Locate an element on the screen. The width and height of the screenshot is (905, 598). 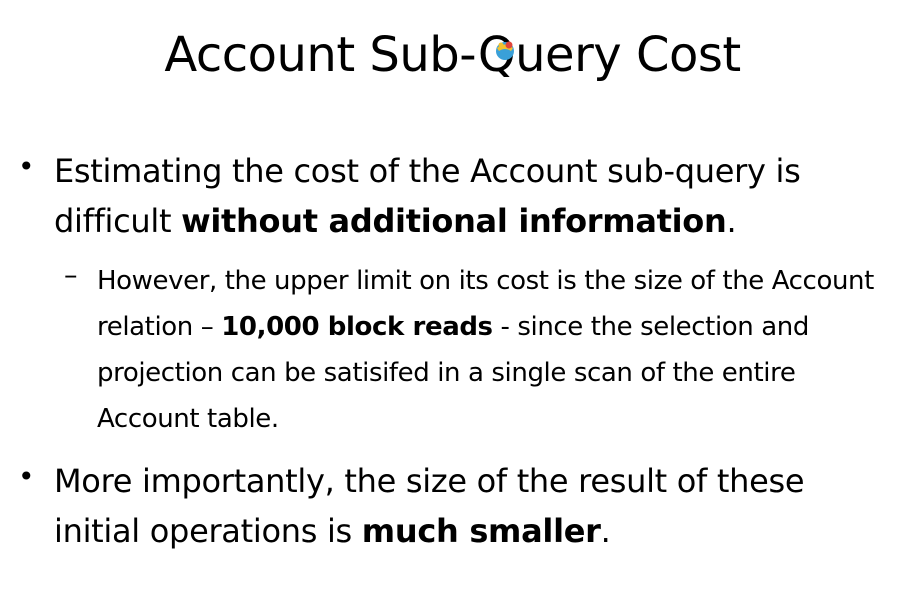
title-wrap: Account Sub-Query Cost is located at coordinates (452, 55).